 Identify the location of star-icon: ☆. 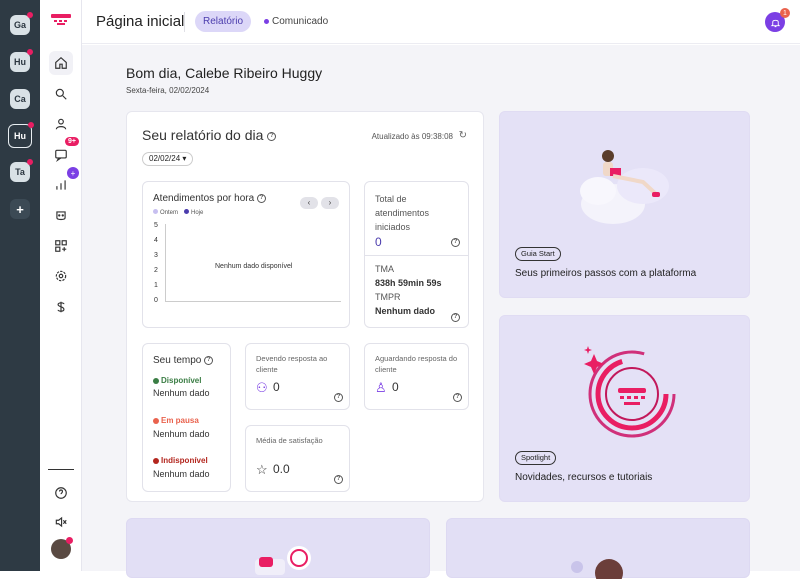
(262, 469).